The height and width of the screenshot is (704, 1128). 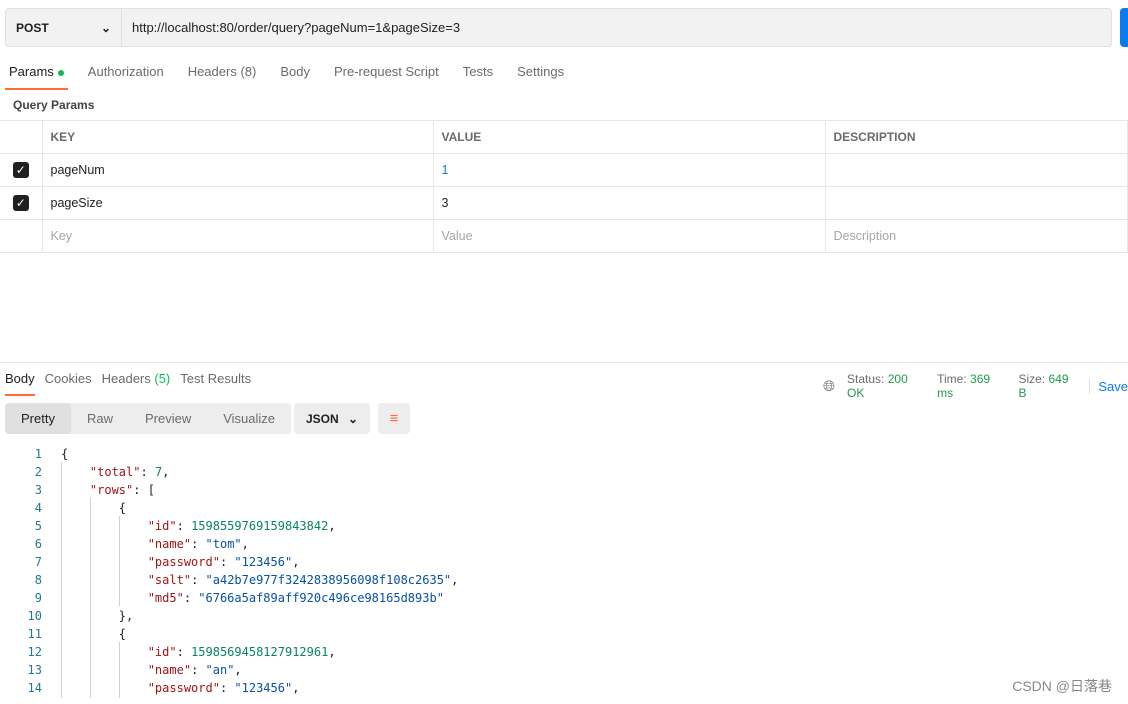 What do you see at coordinates (38, 418) in the screenshot?
I see `view-pretty: Pretty` at bounding box center [38, 418].